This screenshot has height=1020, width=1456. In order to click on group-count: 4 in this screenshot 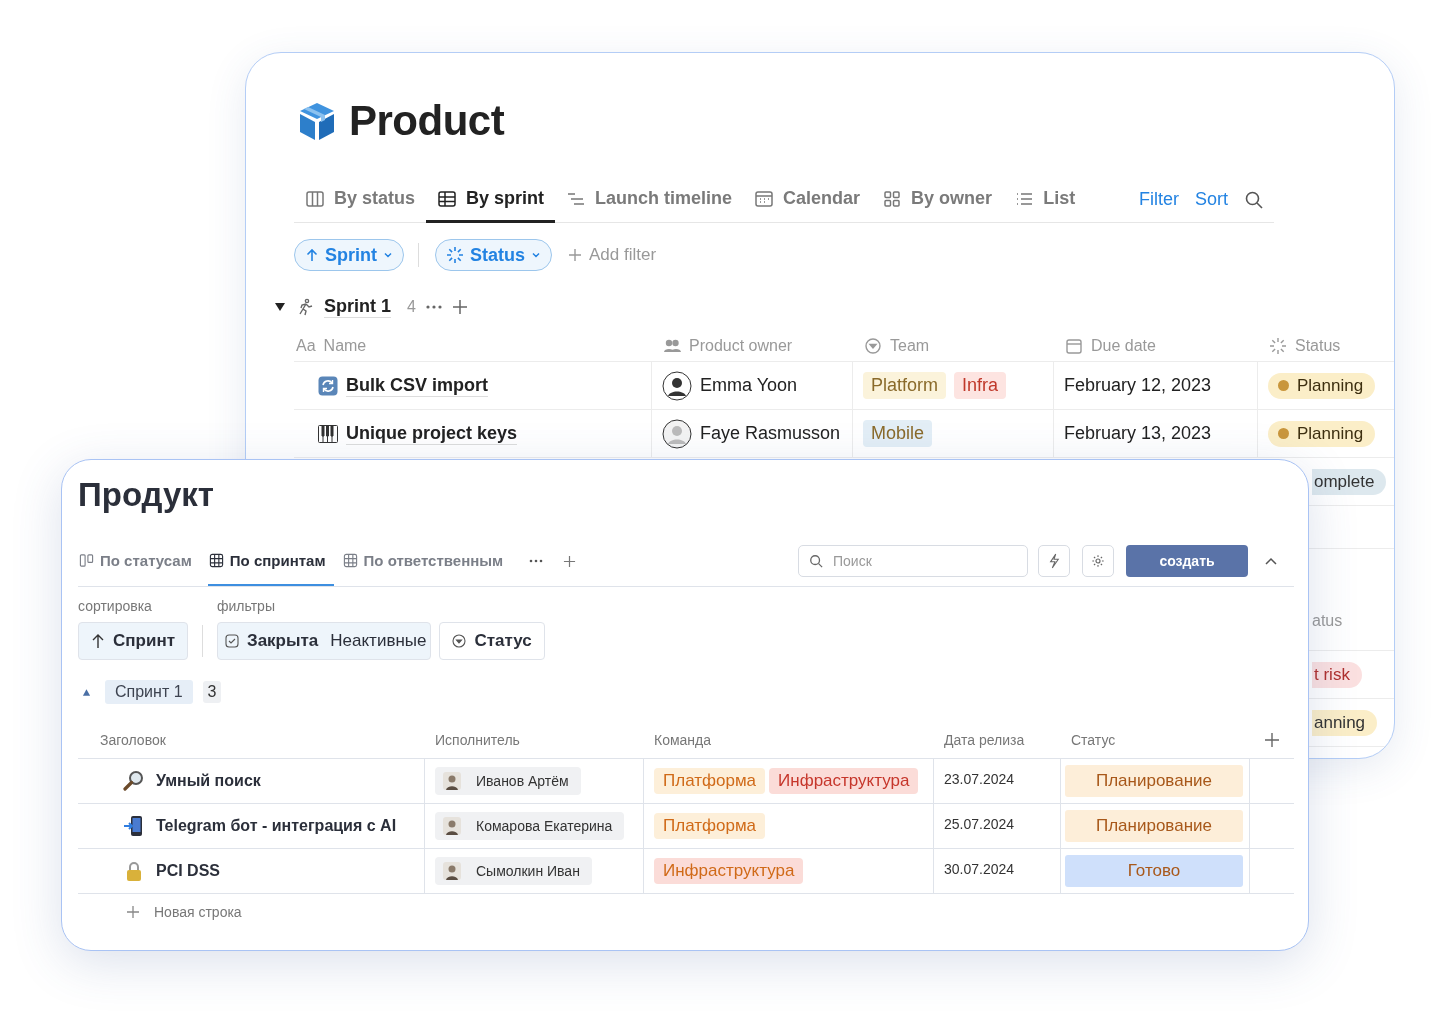, I will do `click(411, 307)`.